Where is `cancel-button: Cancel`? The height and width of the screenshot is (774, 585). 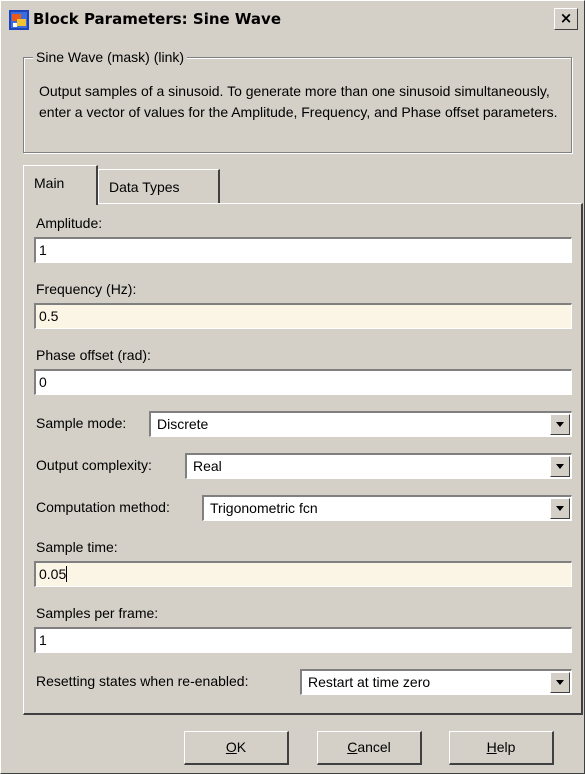 cancel-button: Cancel is located at coordinates (369, 748).